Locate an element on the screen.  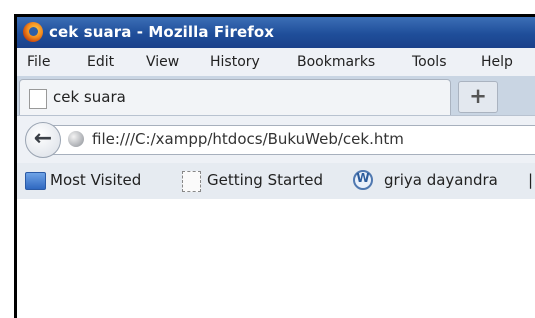
menu-tools: Tools is located at coordinates (429, 62).